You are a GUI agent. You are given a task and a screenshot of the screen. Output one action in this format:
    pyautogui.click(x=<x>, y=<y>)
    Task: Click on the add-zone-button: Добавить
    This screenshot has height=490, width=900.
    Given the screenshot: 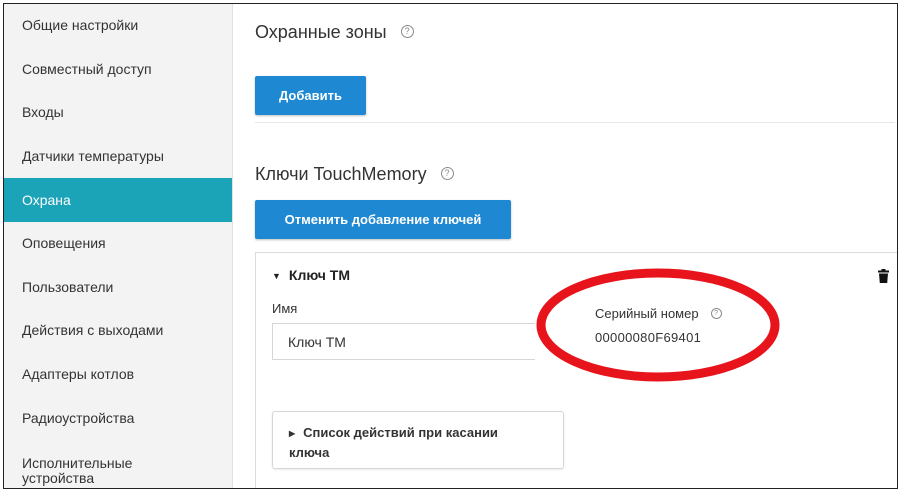 What is the action you would take?
    pyautogui.click(x=310, y=95)
    